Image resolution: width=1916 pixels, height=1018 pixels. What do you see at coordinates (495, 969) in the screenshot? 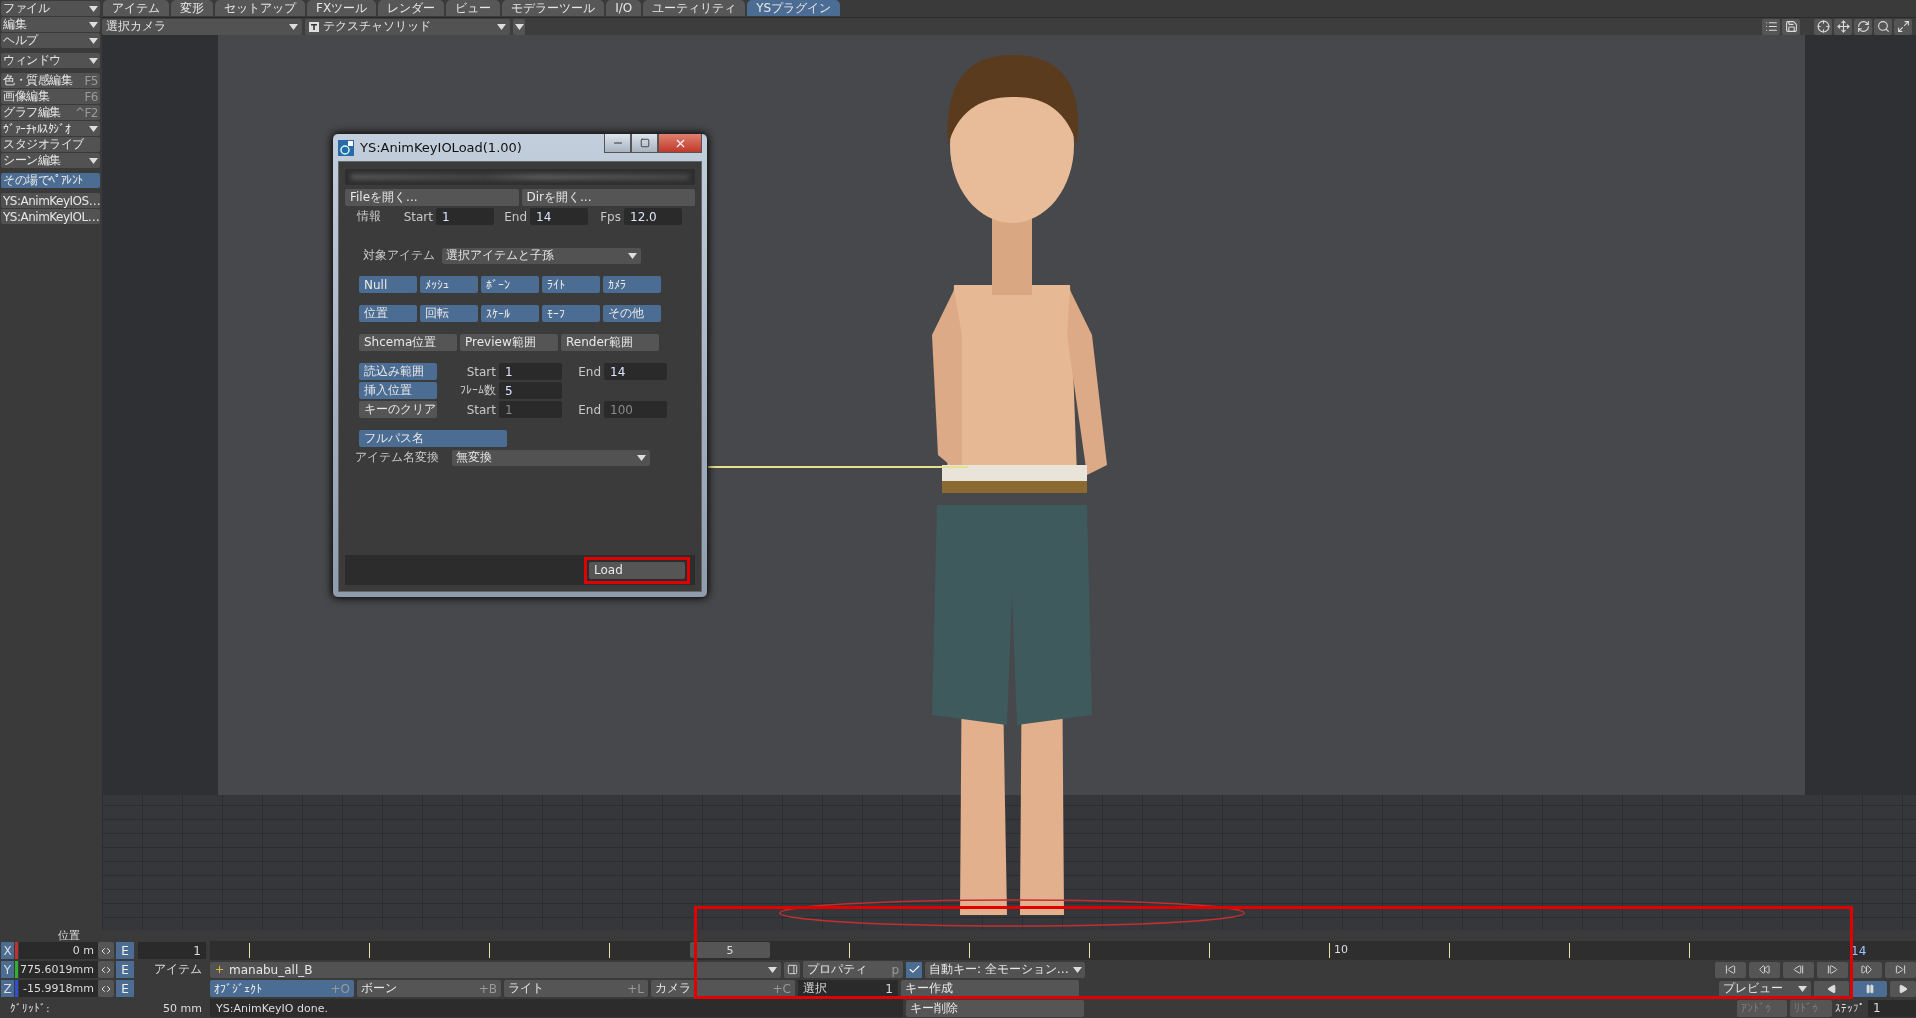
I see `item-dropdown: manabu_all_B` at bounding box center [495, 969].